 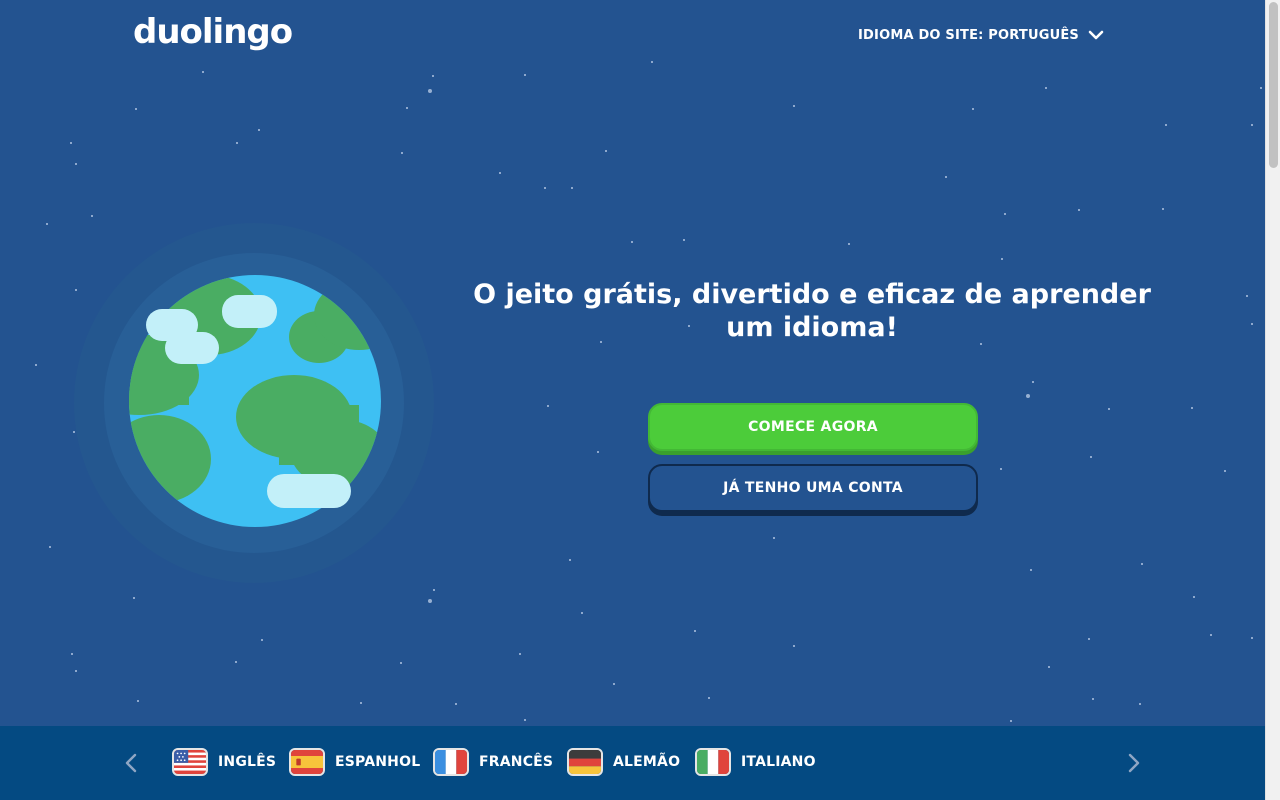 I want to click on have-account-button: JÁ TENHO UMA CONTA, so click(x=813, y=488).